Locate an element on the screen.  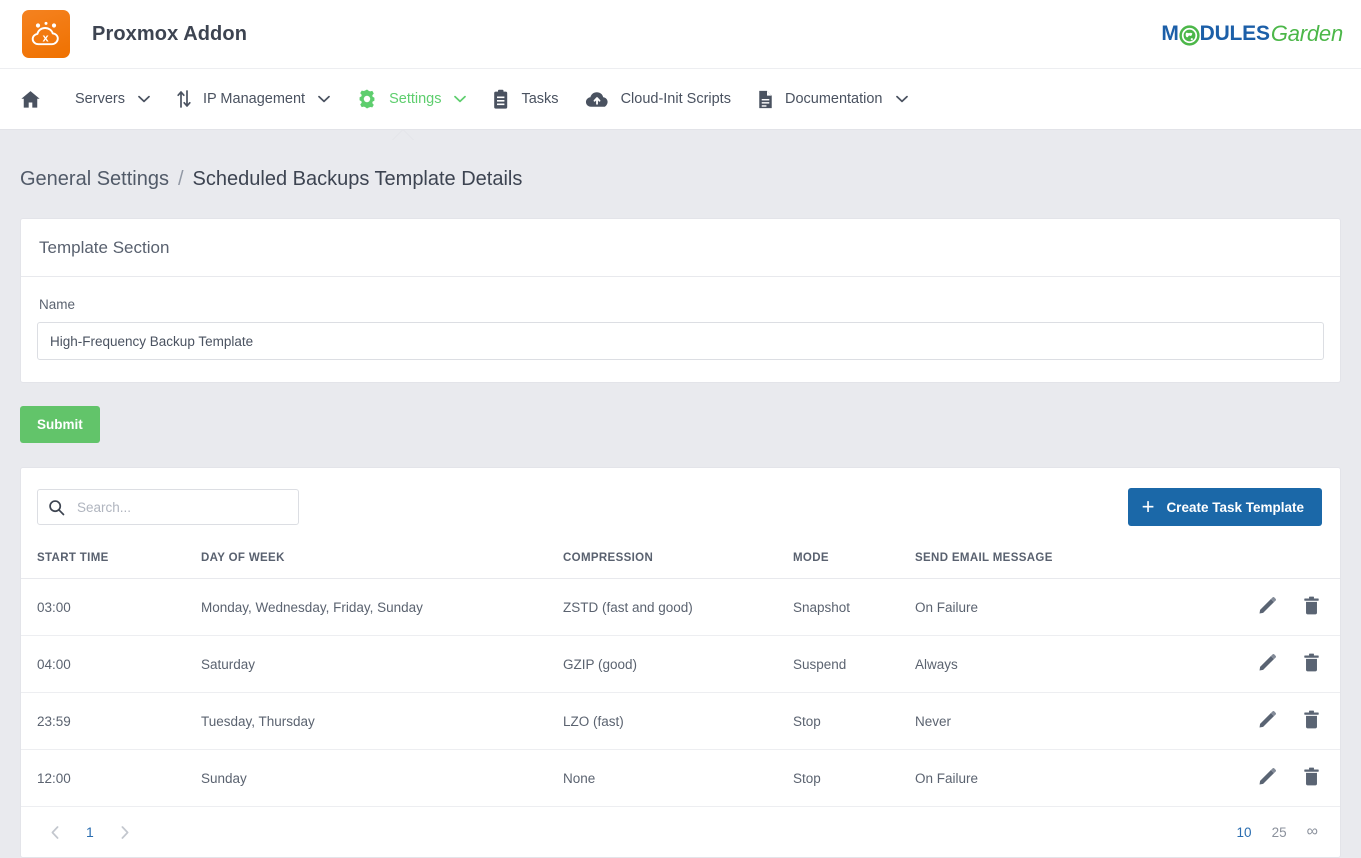
clipboard-icon is located at coordinates (501, 99).